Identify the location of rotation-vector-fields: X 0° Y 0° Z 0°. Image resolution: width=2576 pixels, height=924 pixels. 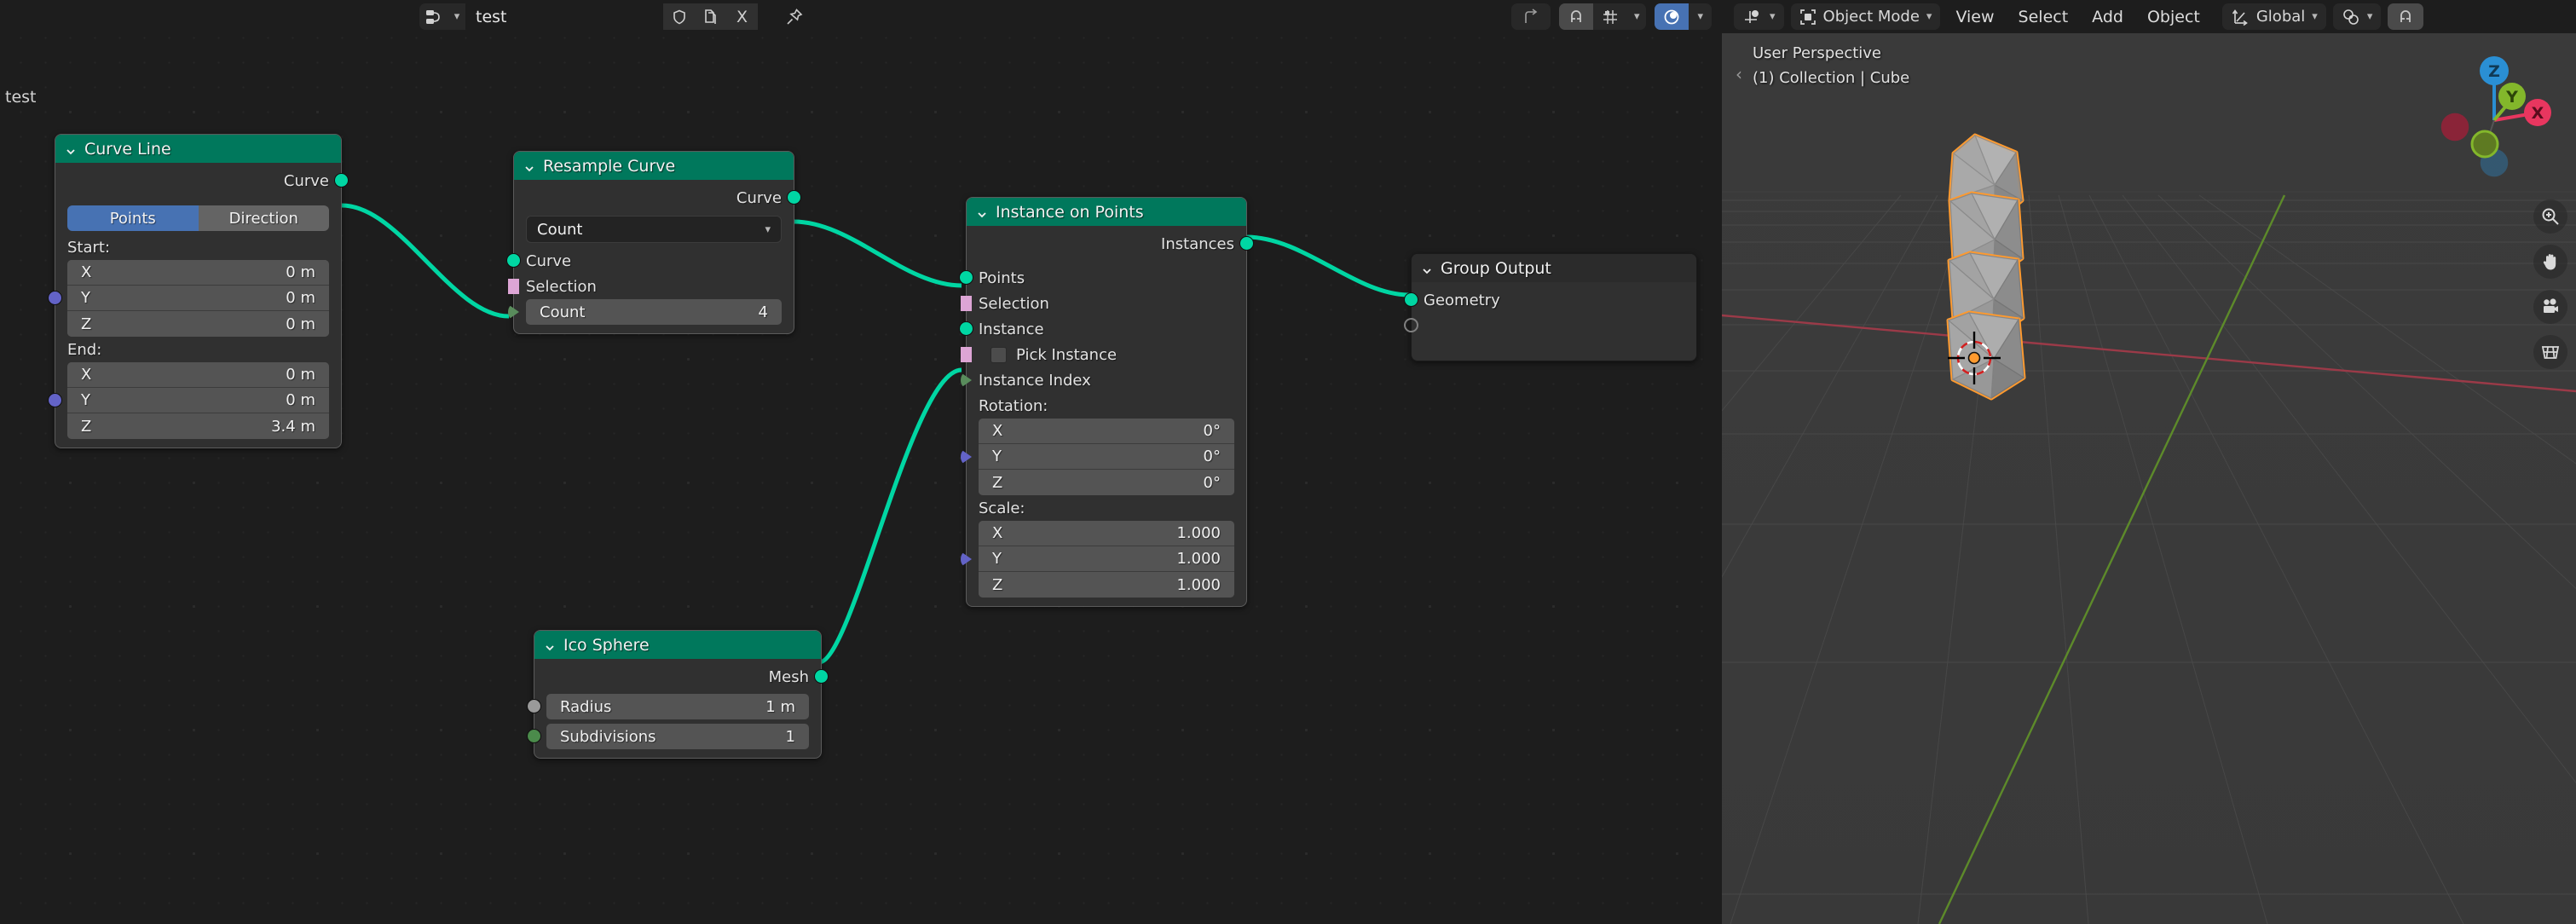
(1106, 457).